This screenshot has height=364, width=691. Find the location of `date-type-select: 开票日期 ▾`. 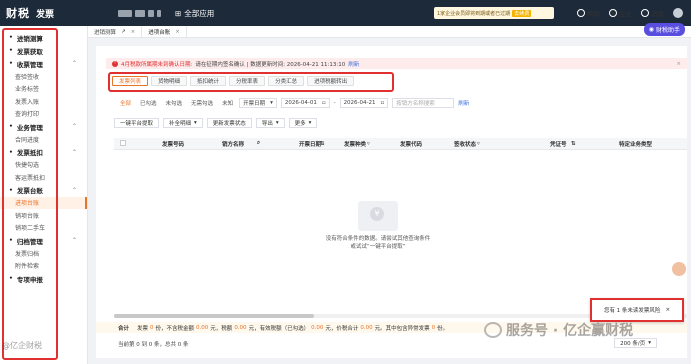

date-type-select: 开票日期 ▾ is located at coordinates (258, 103).